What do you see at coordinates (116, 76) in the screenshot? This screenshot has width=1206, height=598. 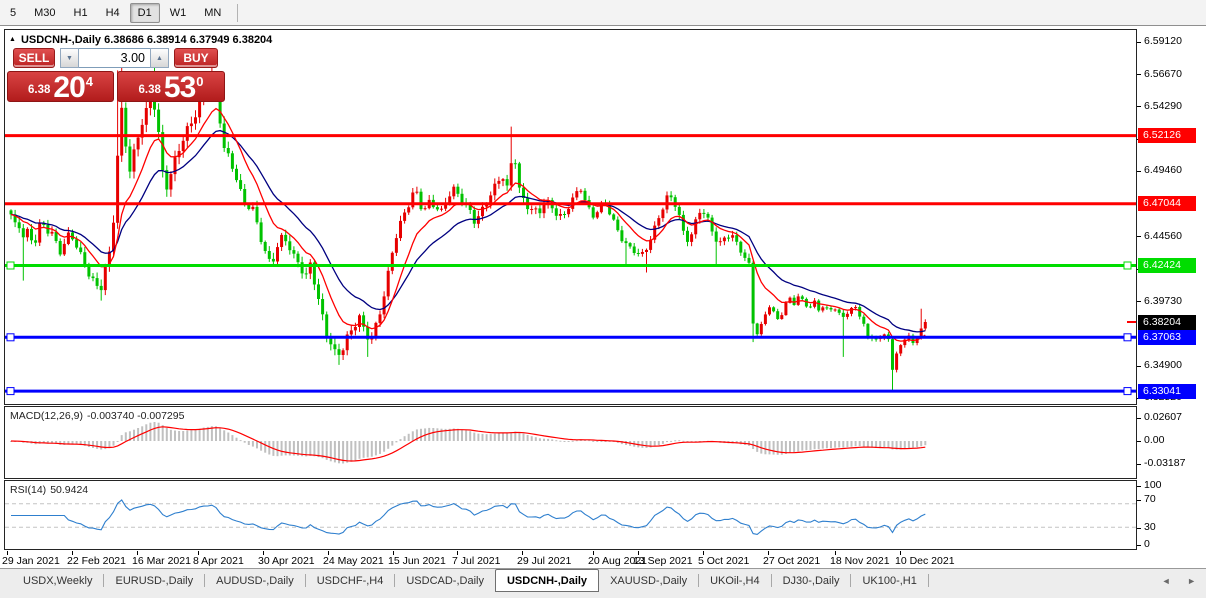 I see `one-click-trading-widget: SELL ▼ ▲ BUY 6.38 20 4 6.38 53 0` at bounding box center [116, 76].